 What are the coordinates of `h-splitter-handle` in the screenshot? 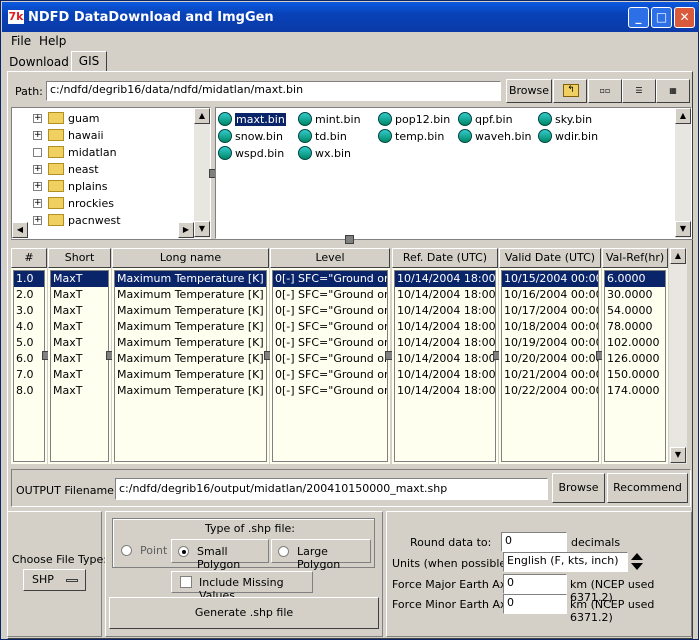 It's located at (349, 239).